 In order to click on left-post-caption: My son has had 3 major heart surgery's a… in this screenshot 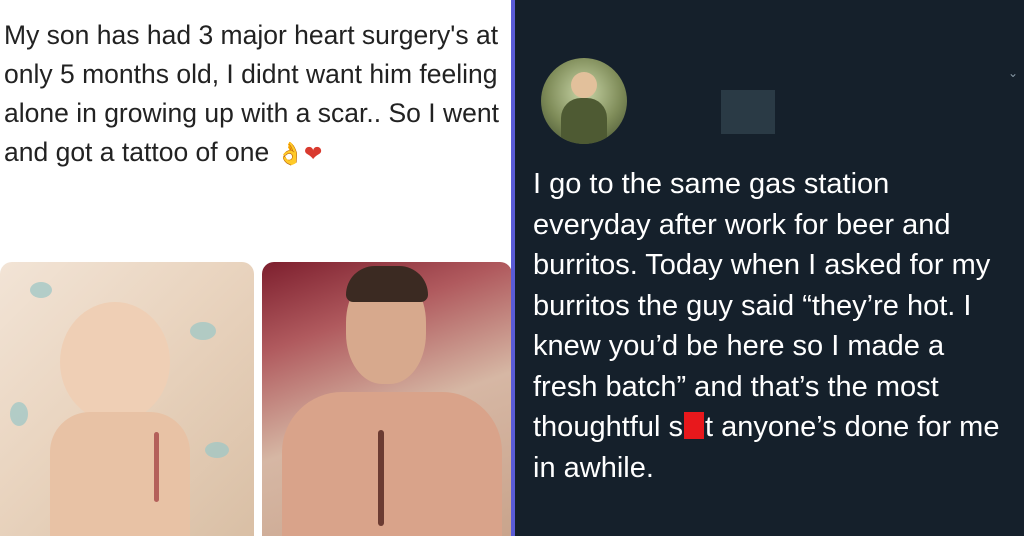, I will do `click(251, 93)`.